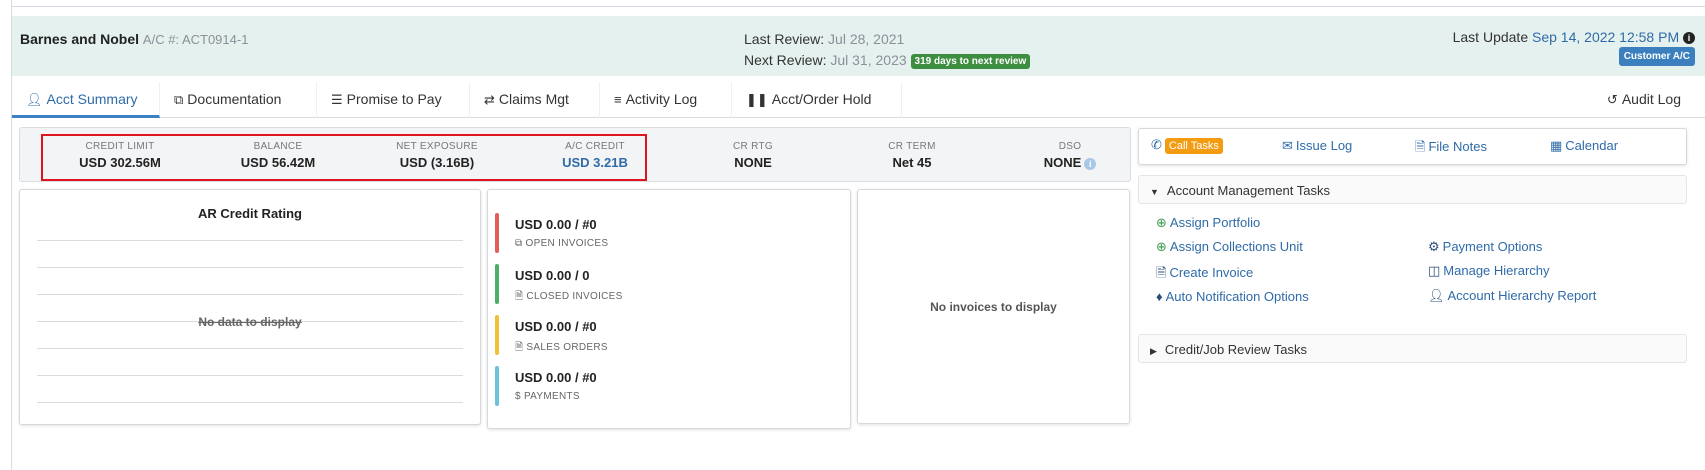 Image resolution: width=1705 pixels, height=470 pixels. What do you see at coordinates (1229, 247) in the screenshot?
I see `assign-collections-unit-link: ⊕ Assign Collections Unit` at bounding box center [1229, 247].